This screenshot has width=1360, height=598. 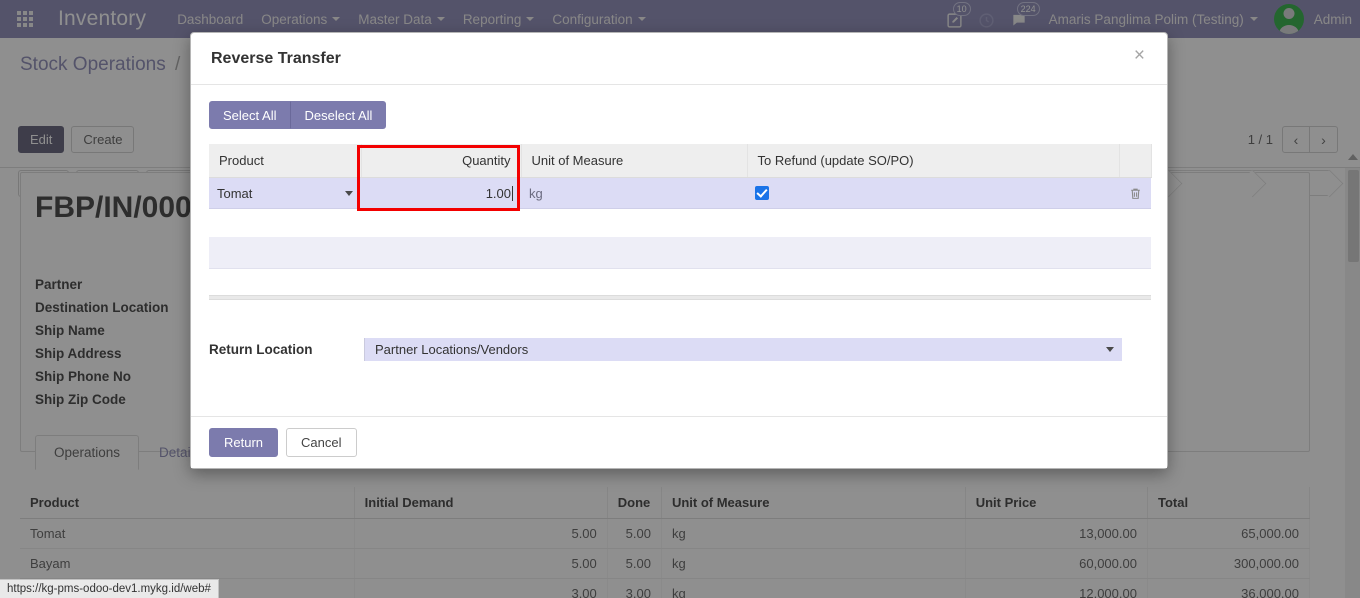 I want to click on col-quantity: Quantity, so click(x=441, y=161).